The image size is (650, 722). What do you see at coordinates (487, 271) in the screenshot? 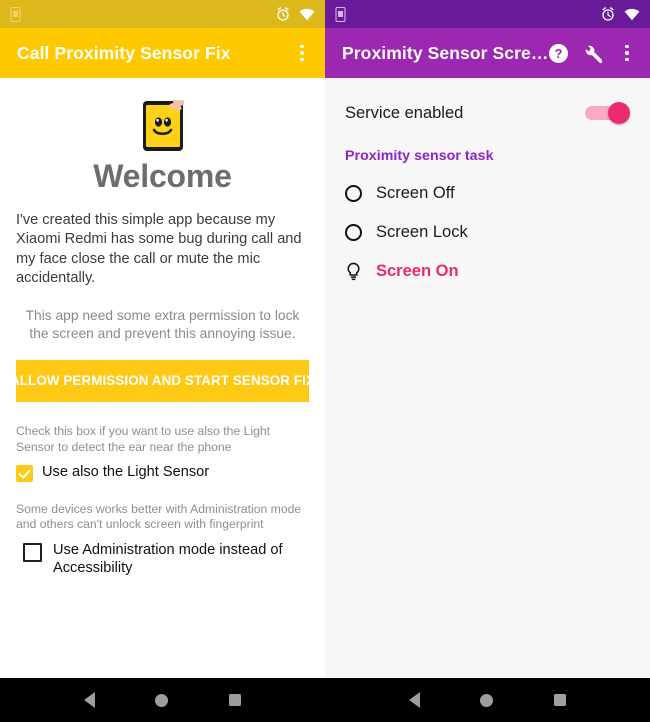
I see `option-screen-on: Screen On` at bounding box center [487, 271].